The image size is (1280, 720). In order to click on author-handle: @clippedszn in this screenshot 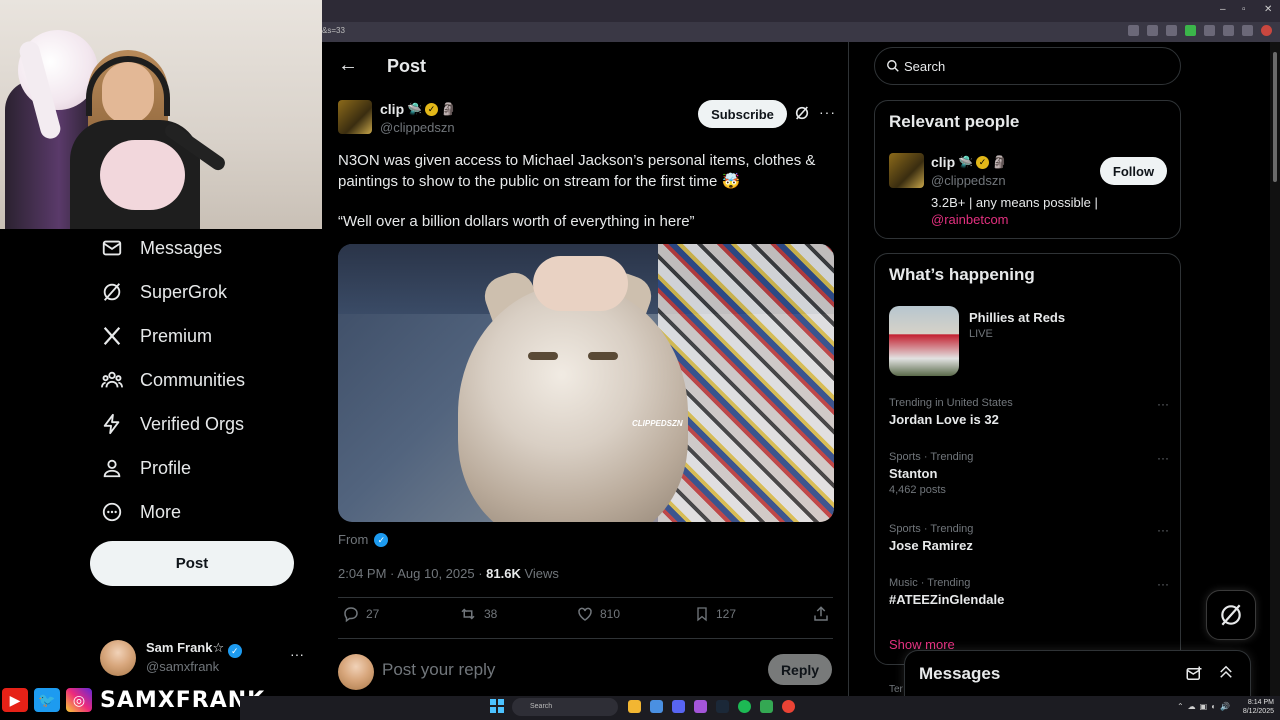, I will do `click(417, 127)`.